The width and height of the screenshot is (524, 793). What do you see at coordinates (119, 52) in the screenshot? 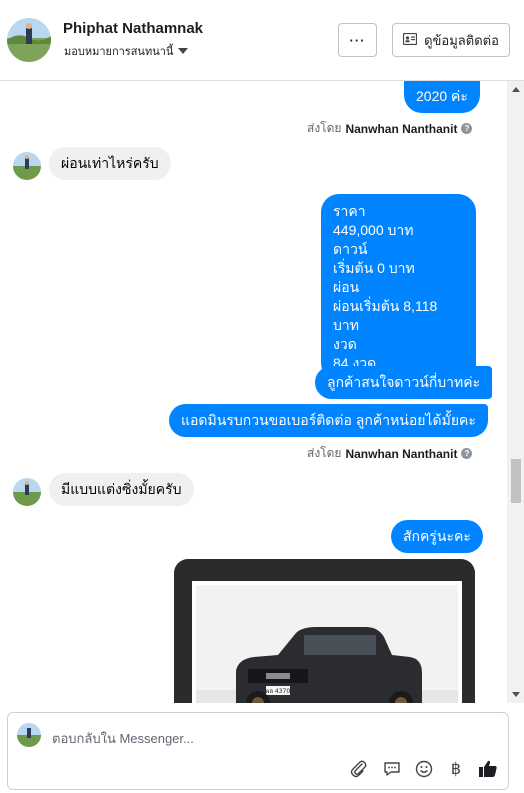
I see `assign-label: มอบหมายการสนทนานี้` at bounding box center [119, 52].